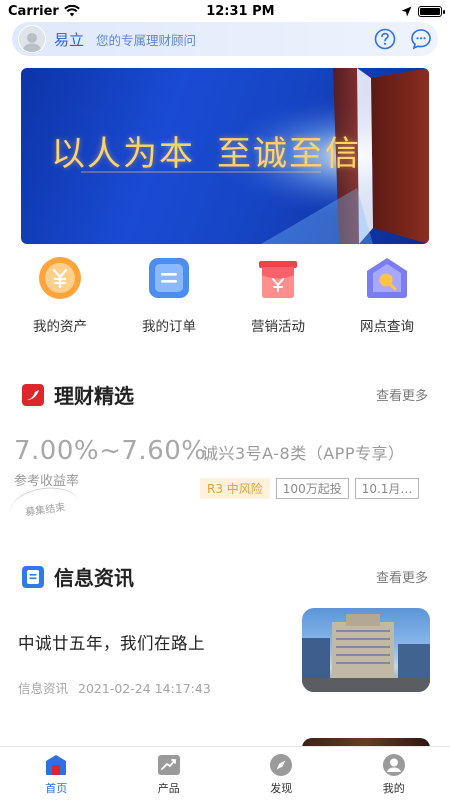  I want to click on carrier-label: Carrier, so click(33, 11).